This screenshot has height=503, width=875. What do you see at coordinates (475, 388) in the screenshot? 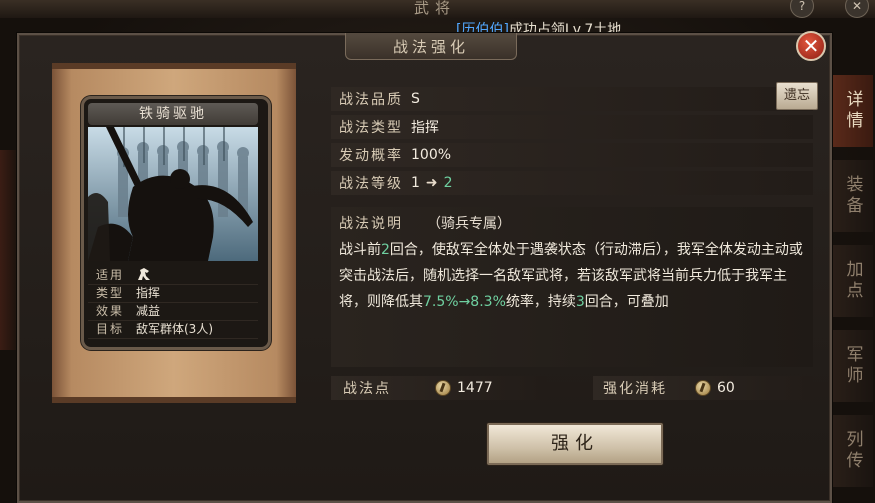
I see `tactic-points-value: 1477` at bounding box center [475, 388].